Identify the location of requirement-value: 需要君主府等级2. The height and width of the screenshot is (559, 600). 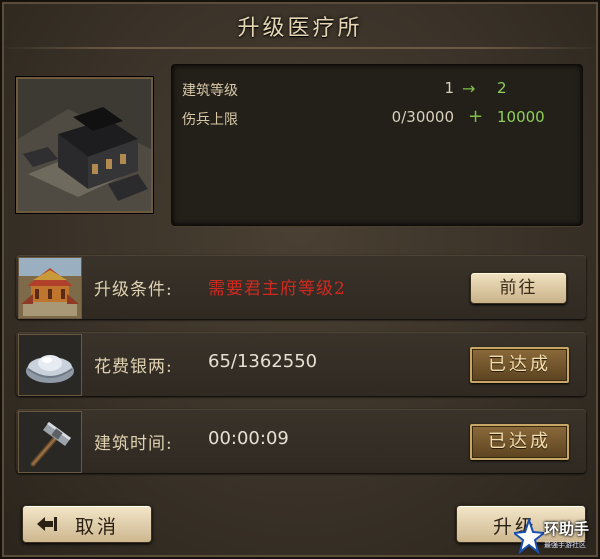
(277, 289).